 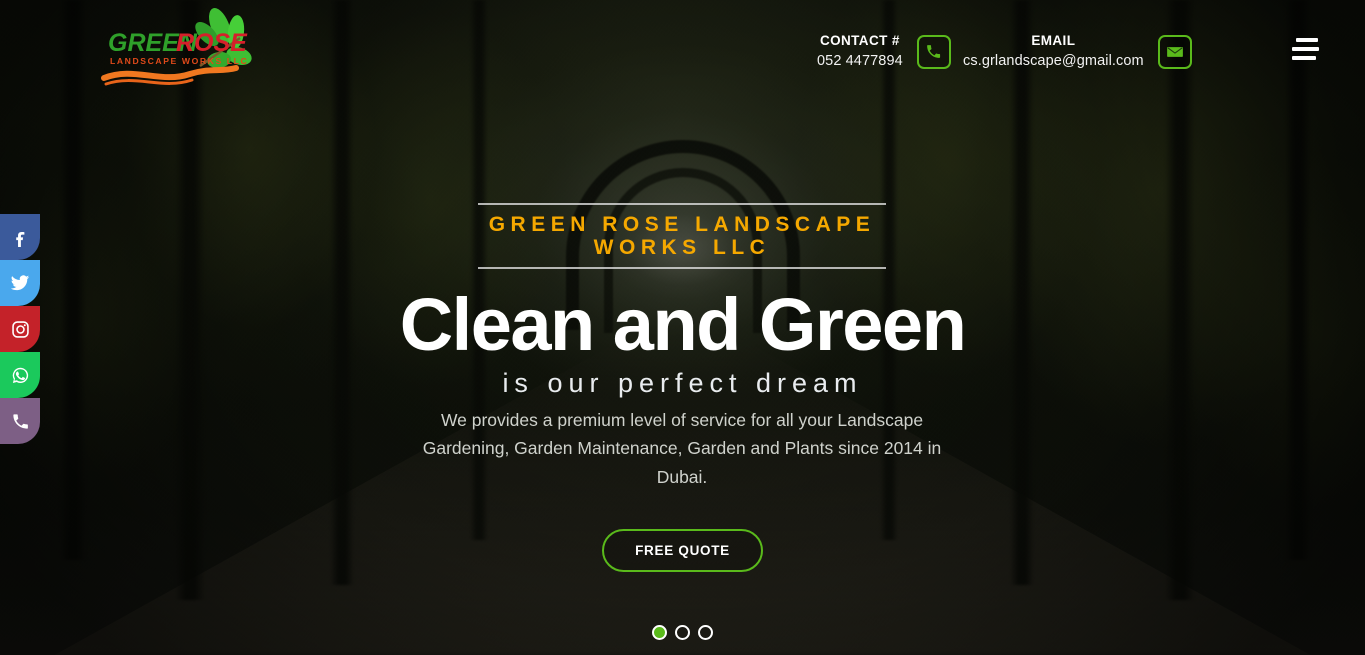 I want to click on header-email: EMAIL cs.grlandscape@gmail.com, so click(x=1077, y=51).